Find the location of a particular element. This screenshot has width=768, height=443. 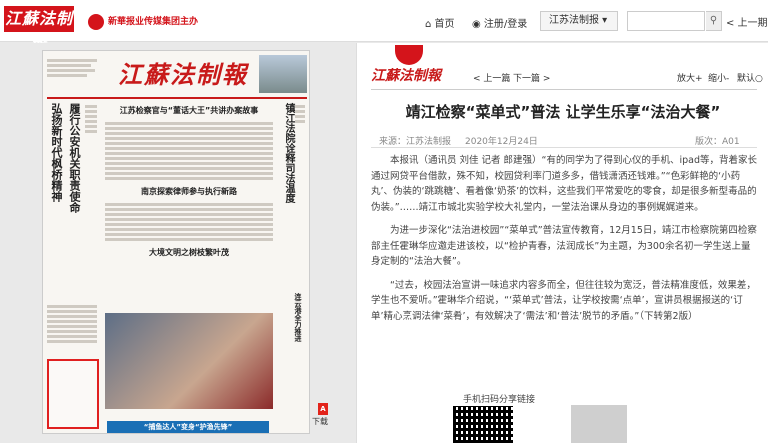

next-article-link: 下一篇 > is located at coordinates (531, 77).